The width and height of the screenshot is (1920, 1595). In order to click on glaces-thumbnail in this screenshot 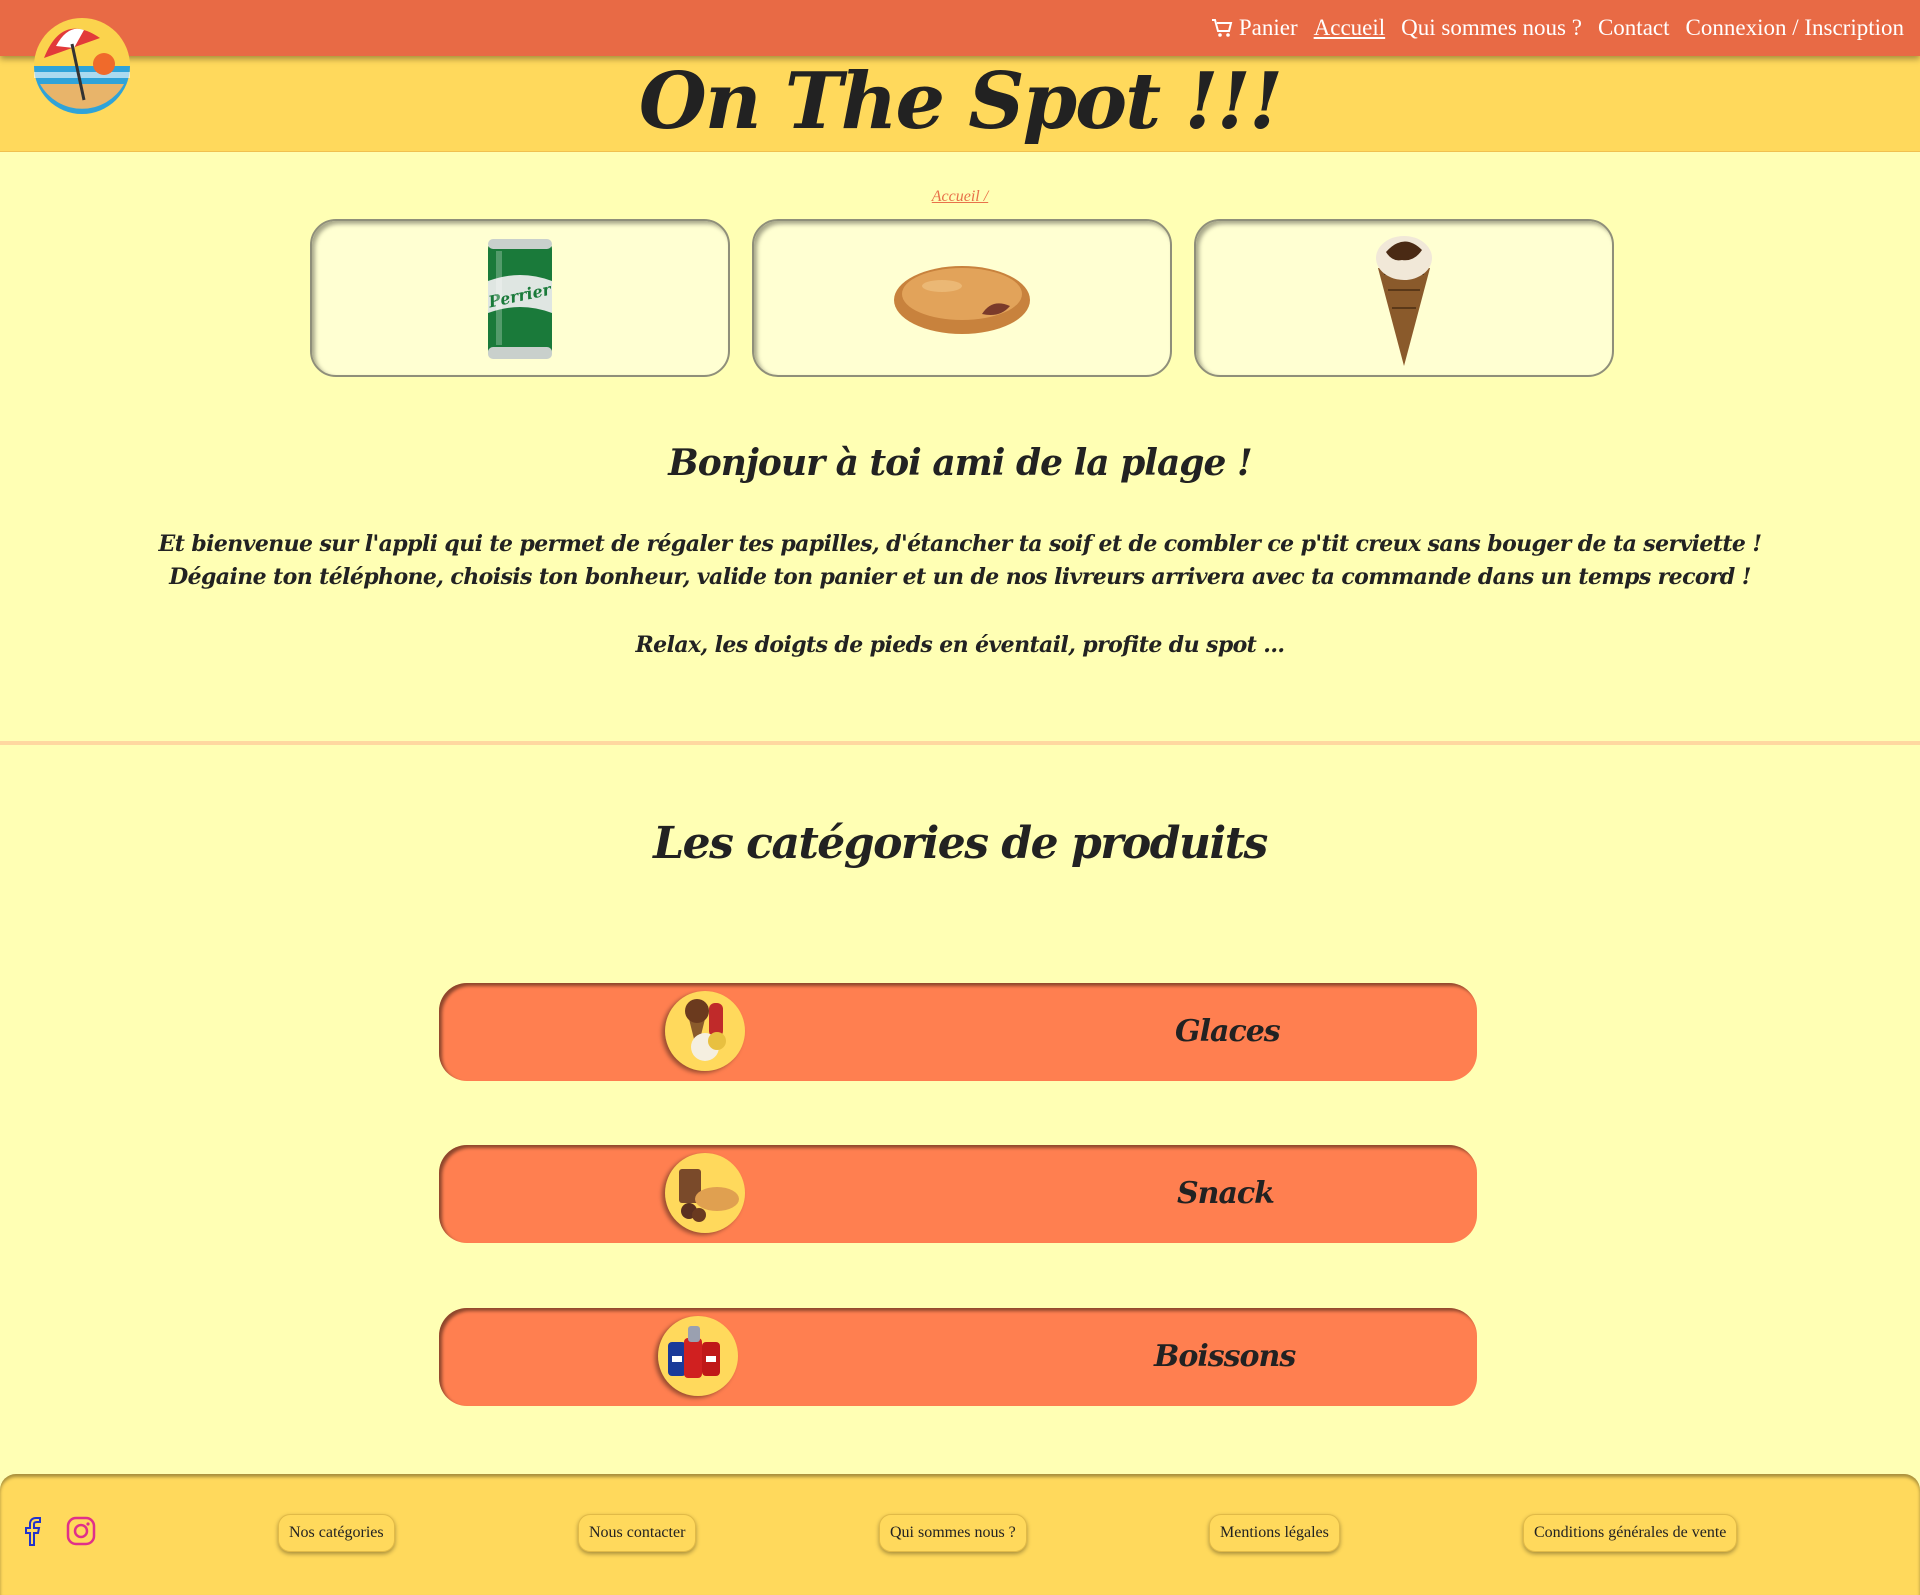, I will do `click(705, 1031)`.